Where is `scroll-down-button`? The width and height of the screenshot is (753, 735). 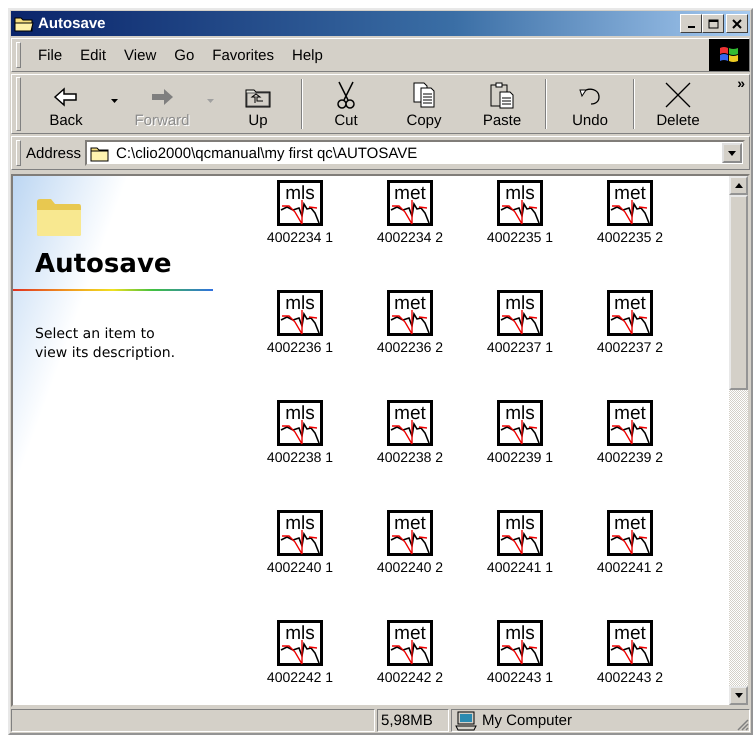 scroll-down-button is located at coordinates (738, 695).